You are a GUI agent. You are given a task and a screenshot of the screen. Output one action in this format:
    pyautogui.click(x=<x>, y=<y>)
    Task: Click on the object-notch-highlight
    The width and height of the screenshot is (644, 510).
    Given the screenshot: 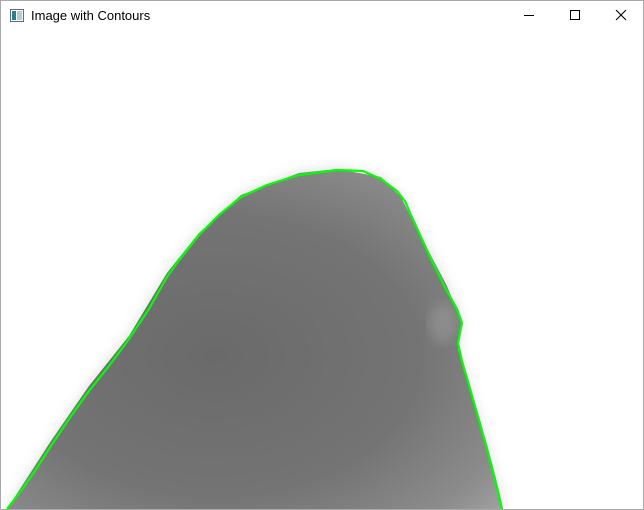 What is the action you would take?
    pyautogui.click(x=443, y=323)
    